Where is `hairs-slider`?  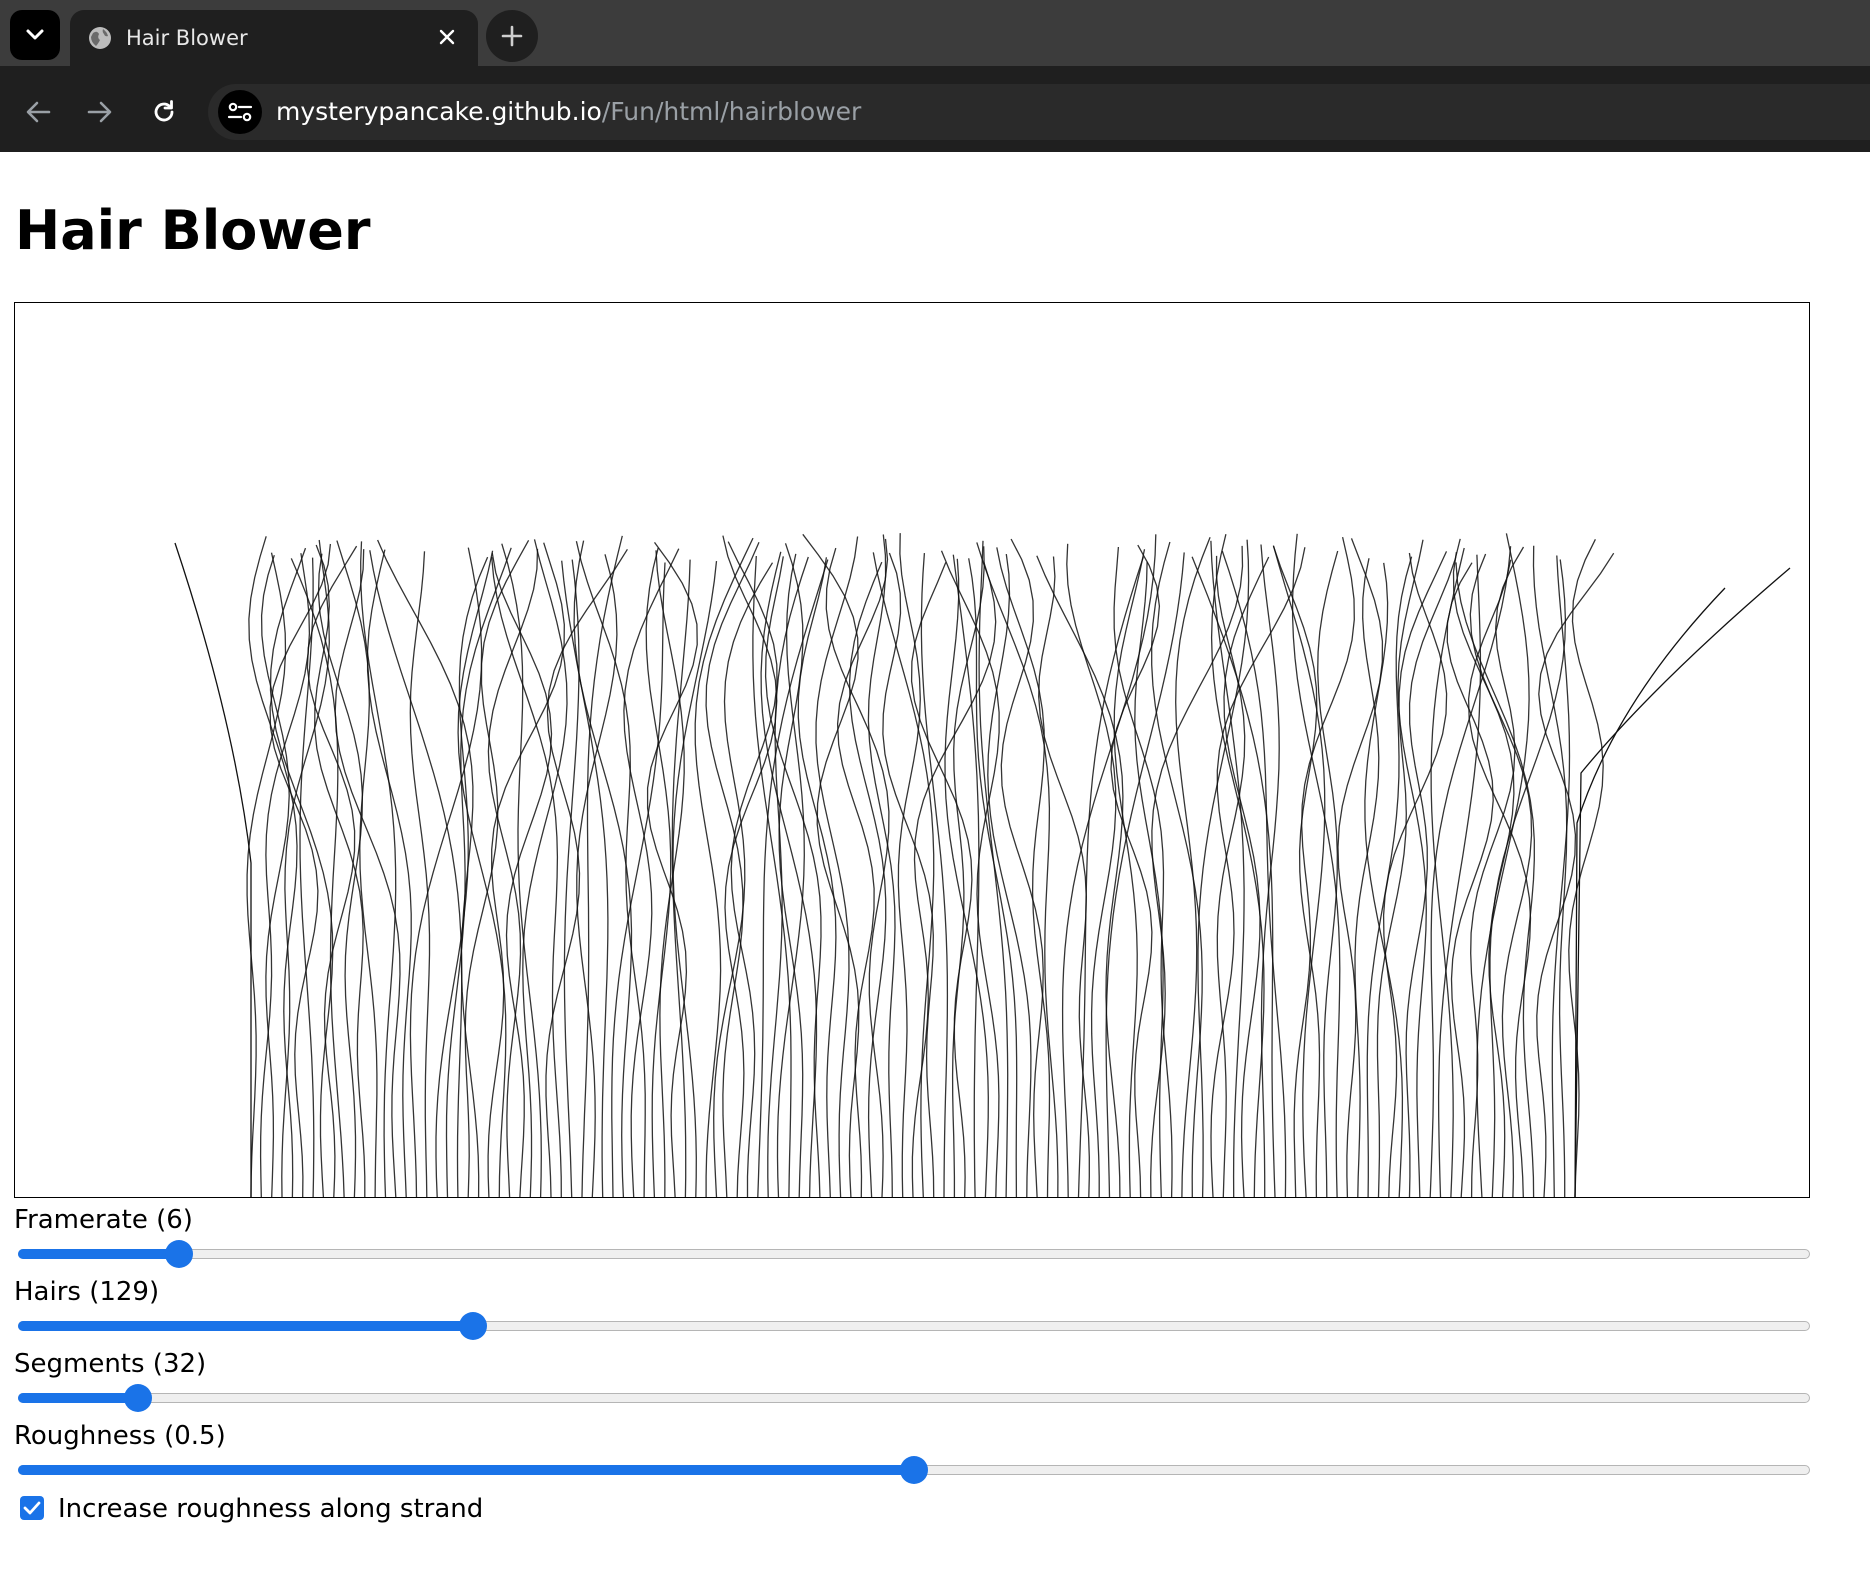 hairs-slider is located at coordinates (914, 1326).